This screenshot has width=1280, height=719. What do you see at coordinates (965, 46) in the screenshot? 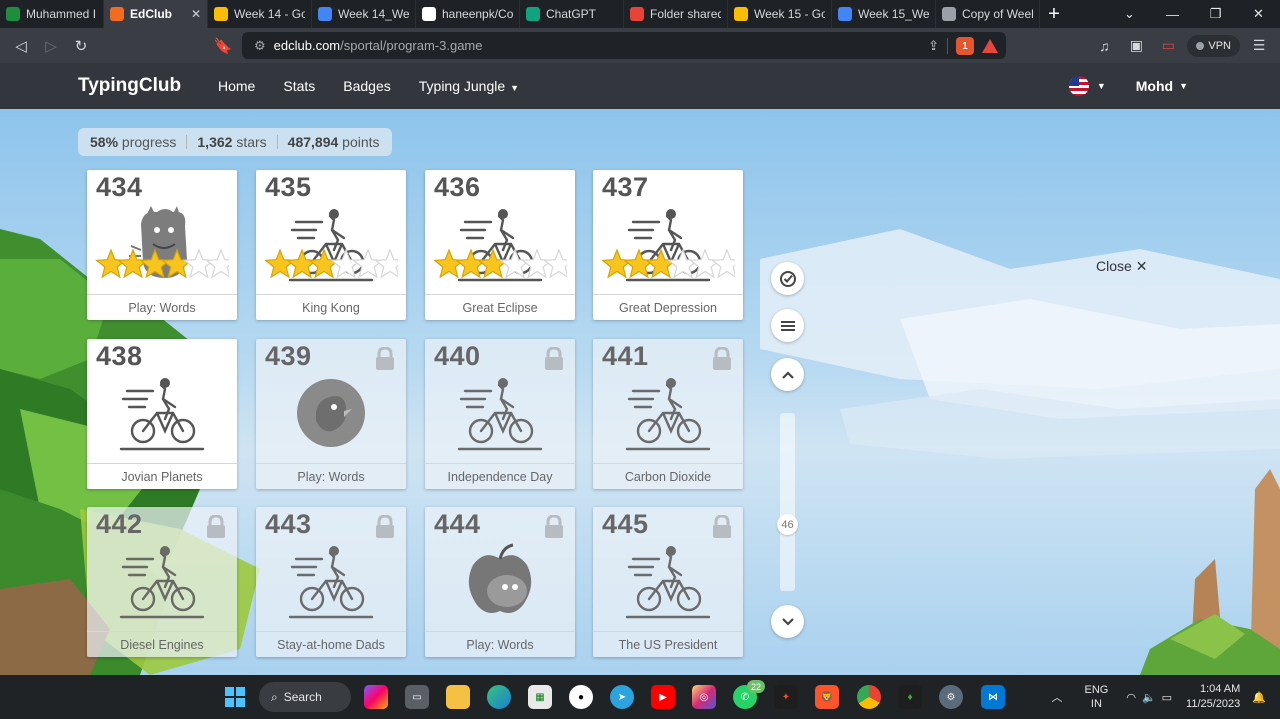
I see `brave-shields-icon: 1` at bounding box center [965, 46].